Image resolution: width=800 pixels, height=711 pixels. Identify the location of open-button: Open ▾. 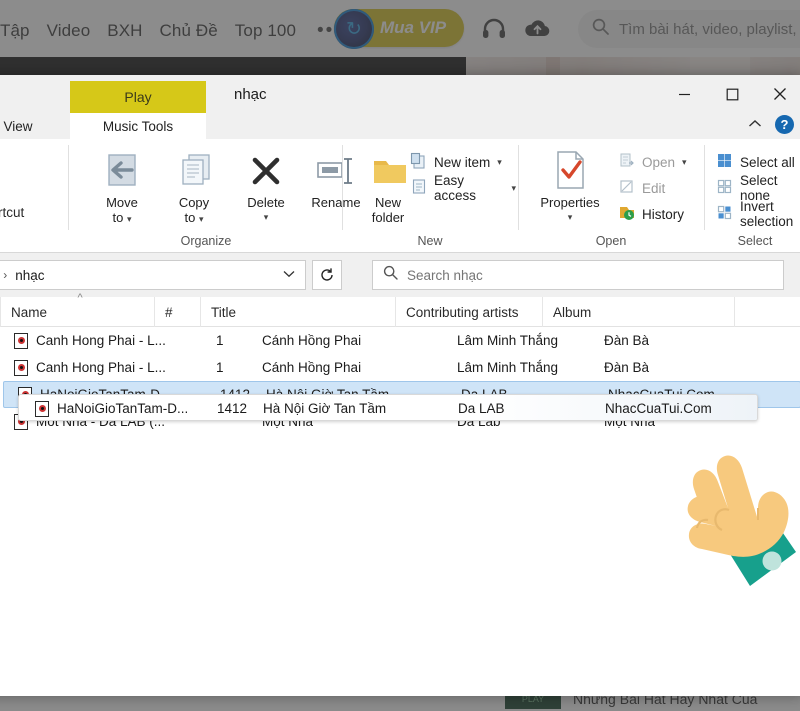
(652, 162).